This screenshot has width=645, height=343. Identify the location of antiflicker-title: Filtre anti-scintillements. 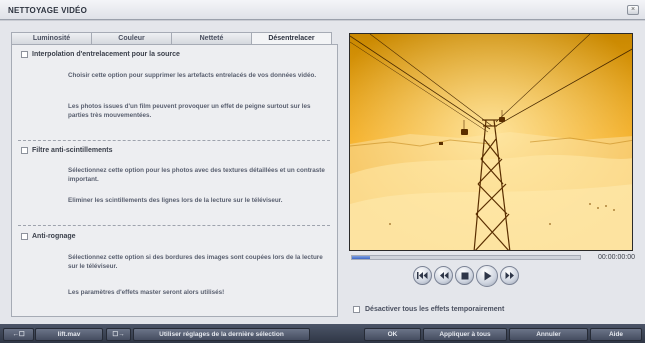
(72, 150).